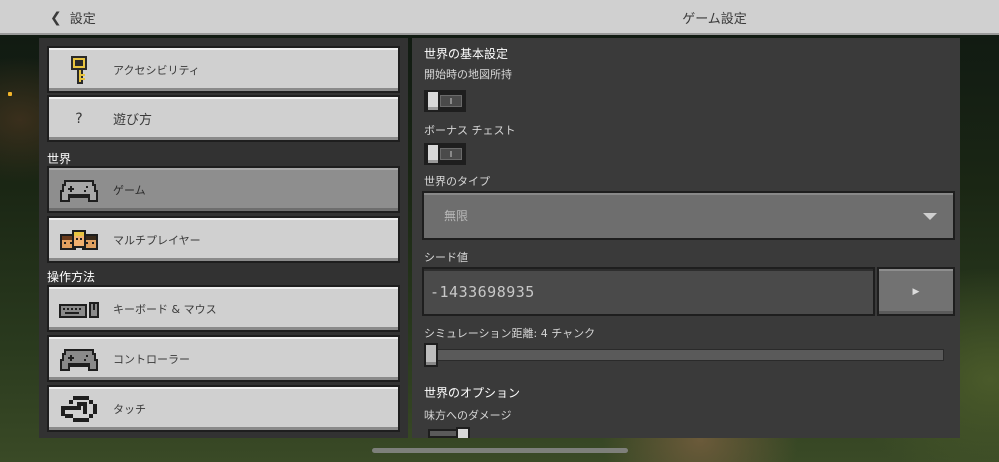  I want to click on sidebar-item-label: 遊び方, so click(133, 120).